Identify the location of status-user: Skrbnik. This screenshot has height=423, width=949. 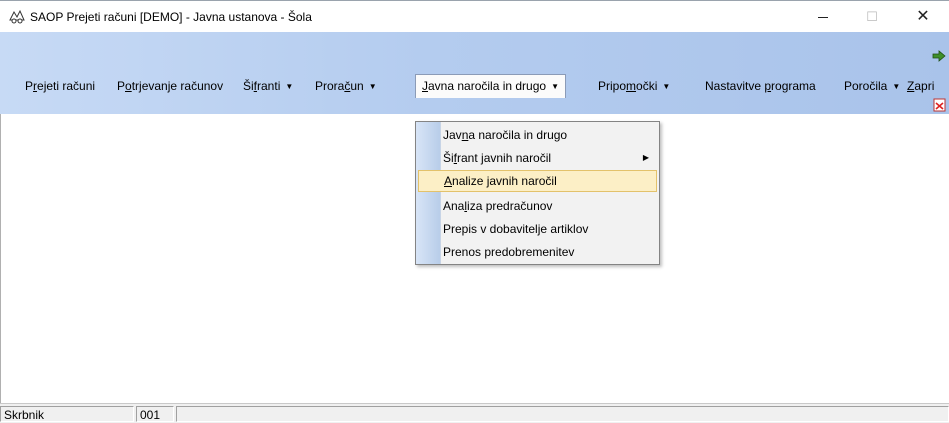
(67, 414).